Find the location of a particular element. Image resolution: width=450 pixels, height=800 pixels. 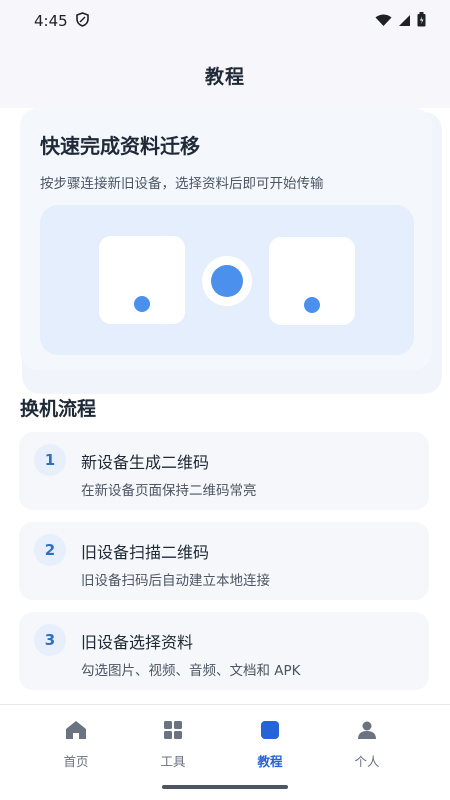

battery-icon is located at coordinates (421, 21).